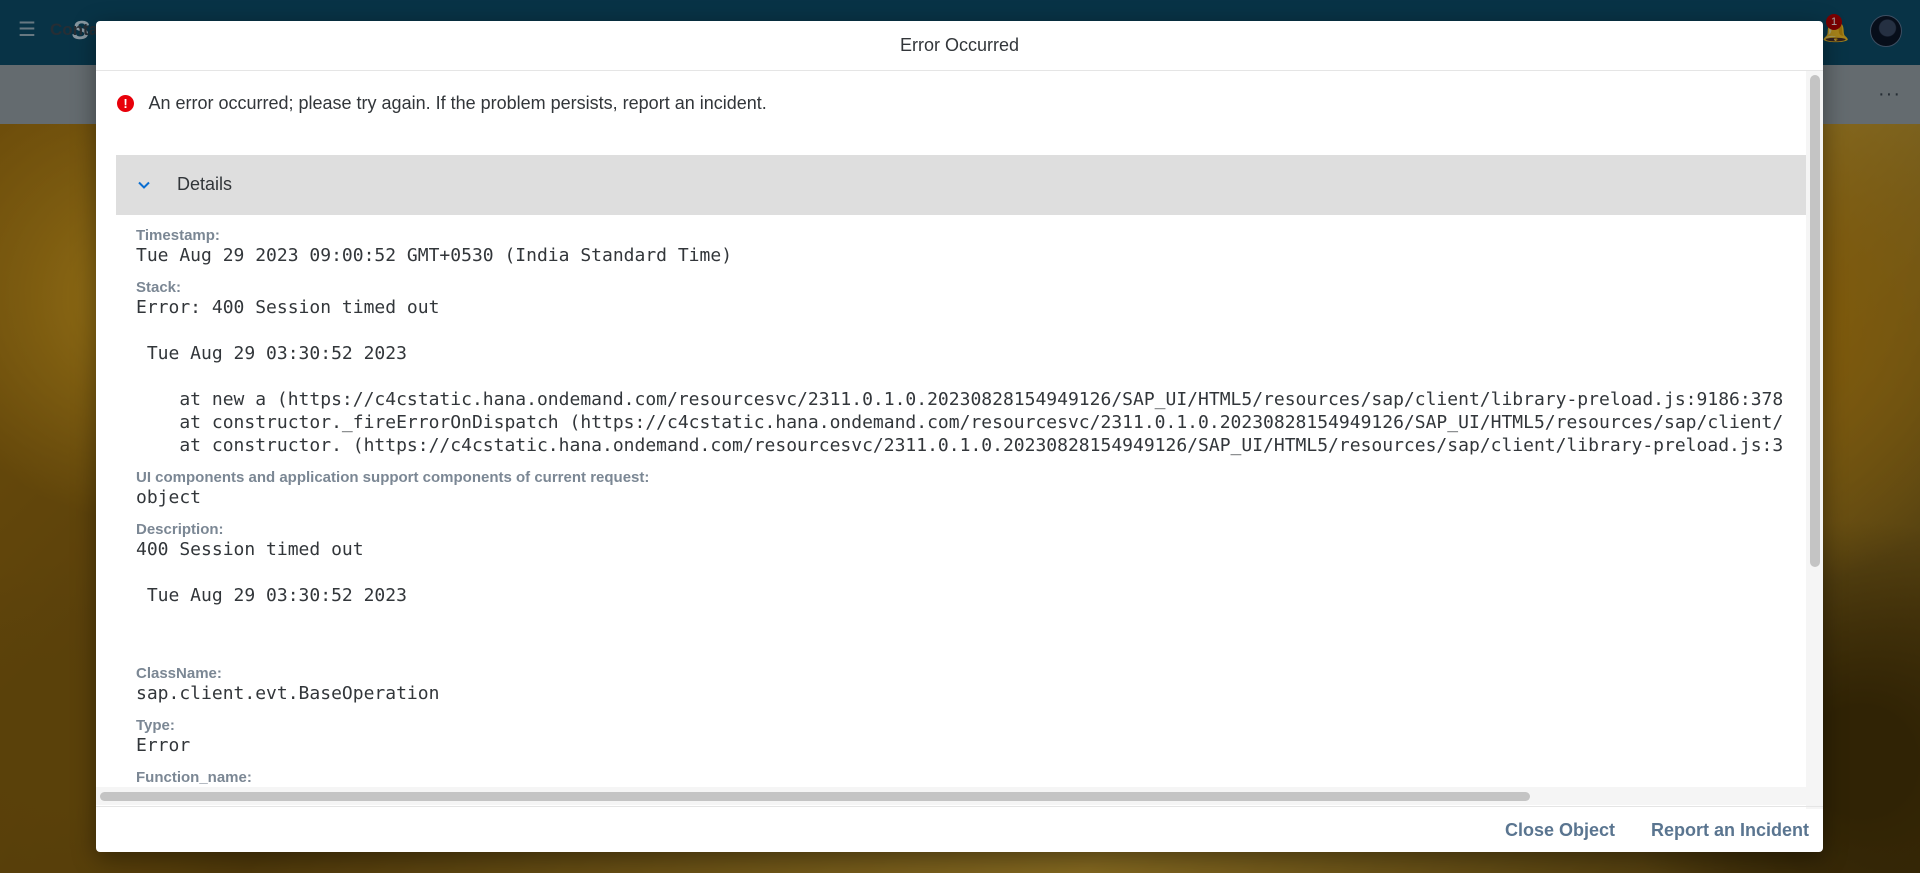 This screenshot has height=873, width=1920. I want to click on field-label: Description:, so click(180, 529).